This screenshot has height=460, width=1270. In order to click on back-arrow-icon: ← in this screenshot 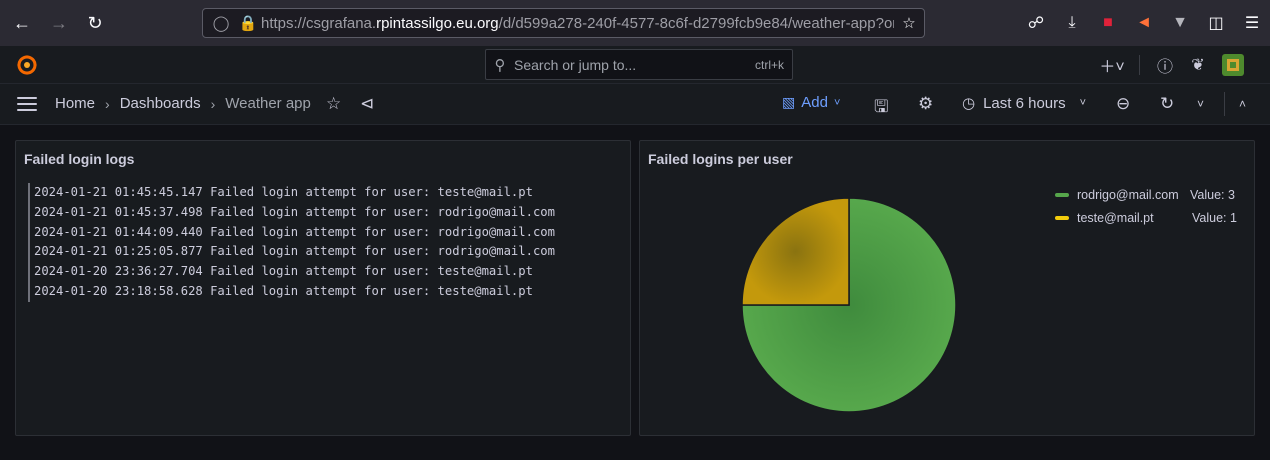, I will do `click(22, 23)`.